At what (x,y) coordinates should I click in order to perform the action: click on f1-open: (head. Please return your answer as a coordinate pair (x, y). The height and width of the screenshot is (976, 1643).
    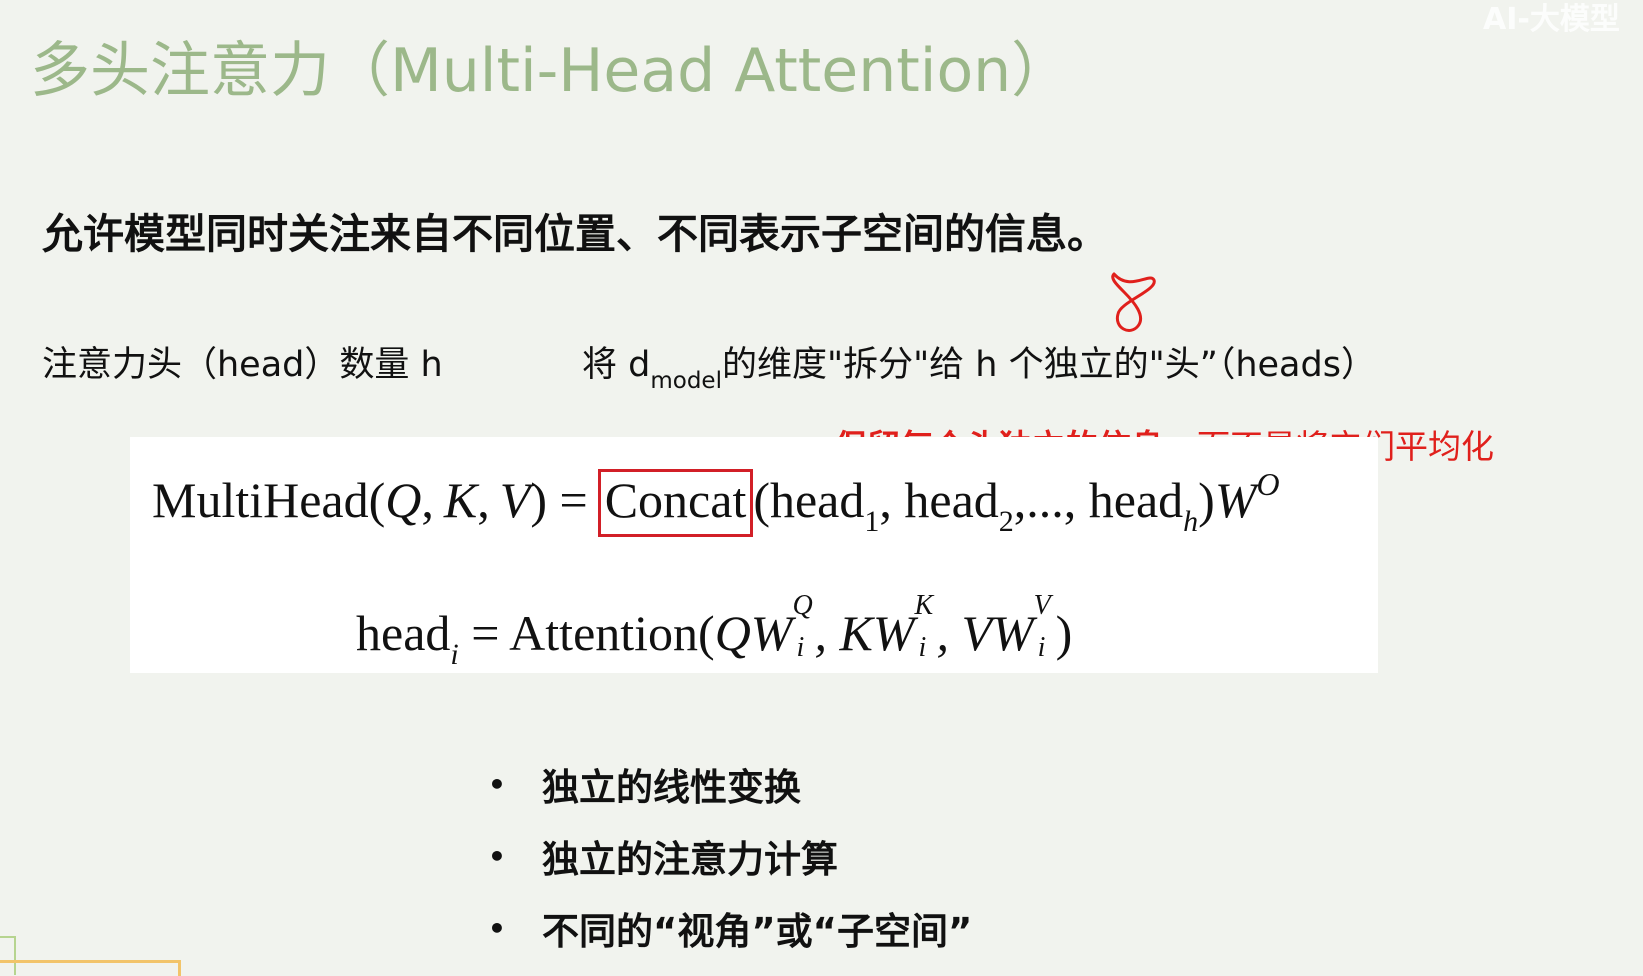
    Looking at the image, I should click on (809, 500).